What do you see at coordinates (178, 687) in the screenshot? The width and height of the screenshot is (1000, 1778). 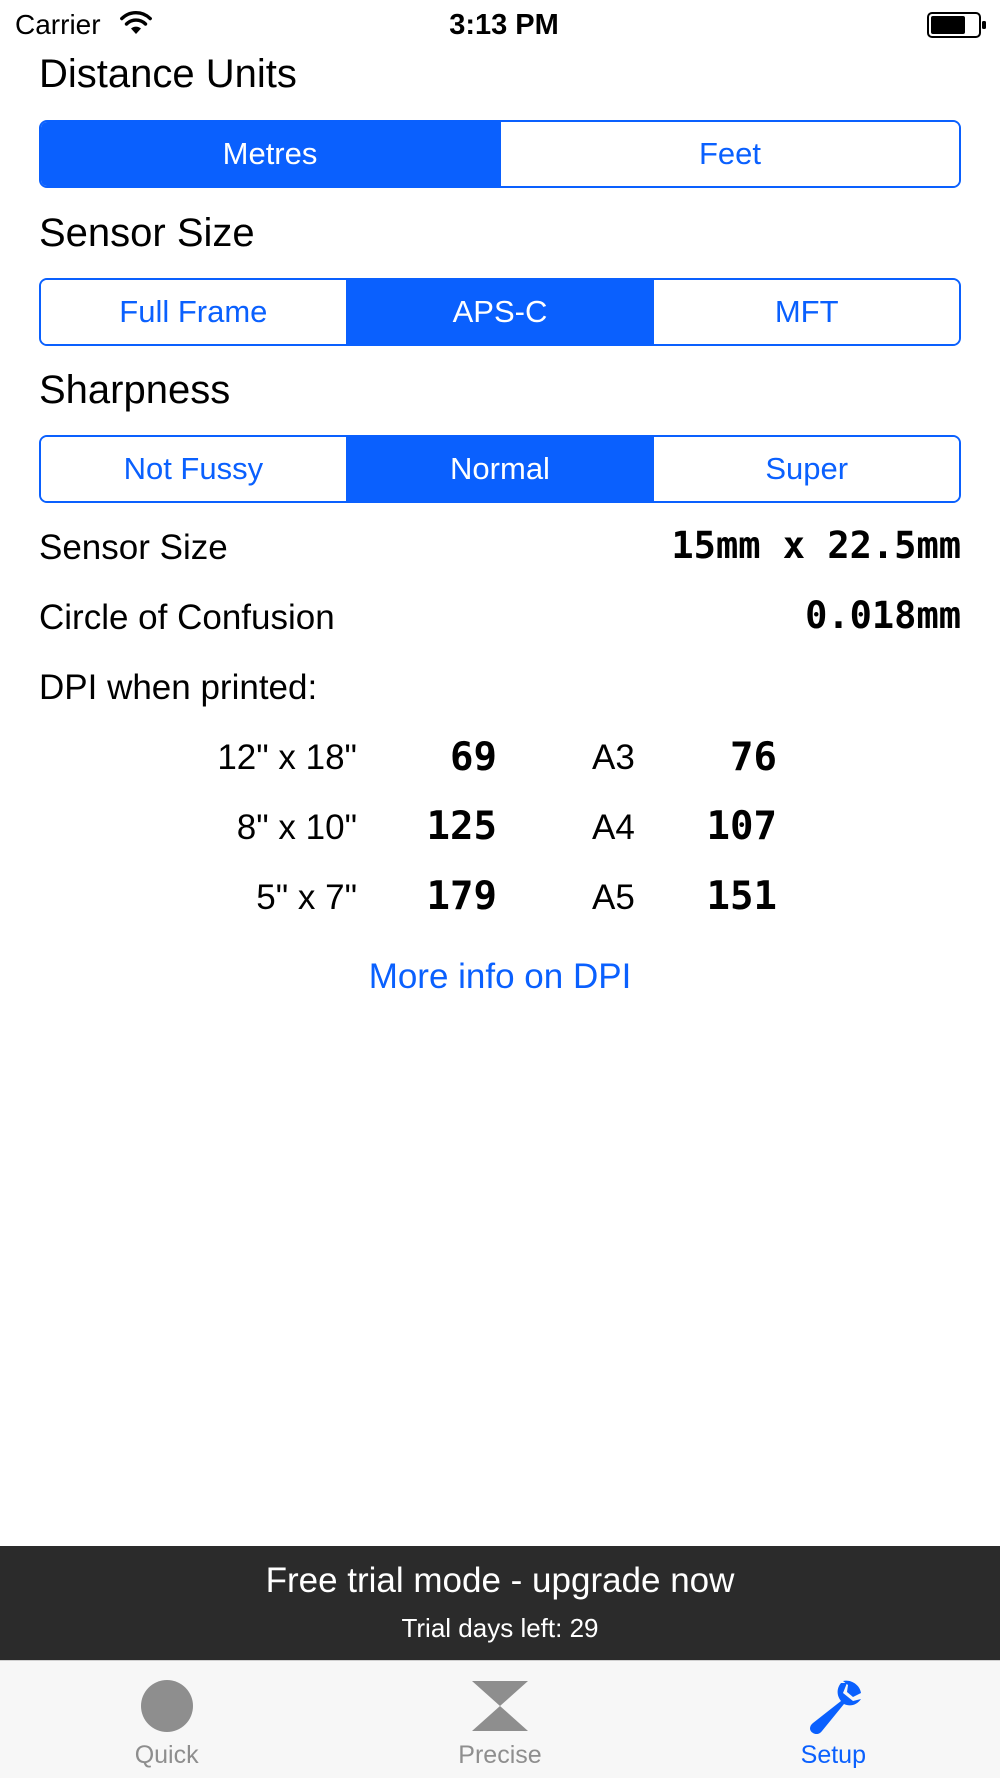 I see `dpi-label: DPI when printed:` at bounding box center [178, 687].